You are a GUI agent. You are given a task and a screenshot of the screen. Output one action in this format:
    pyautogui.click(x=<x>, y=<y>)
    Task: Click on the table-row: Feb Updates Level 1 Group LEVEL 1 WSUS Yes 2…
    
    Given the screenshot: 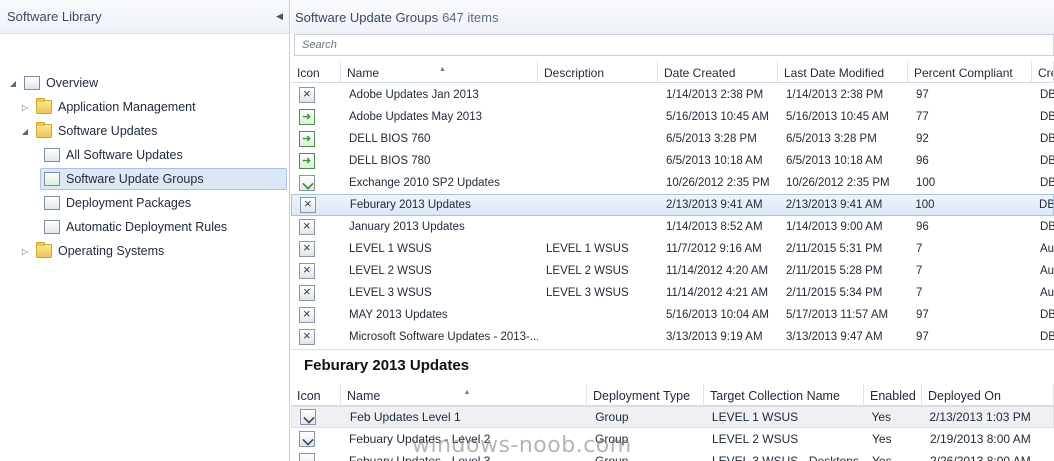 What is the action you would take?
    pyautogui.click(x=672, y=417)
    